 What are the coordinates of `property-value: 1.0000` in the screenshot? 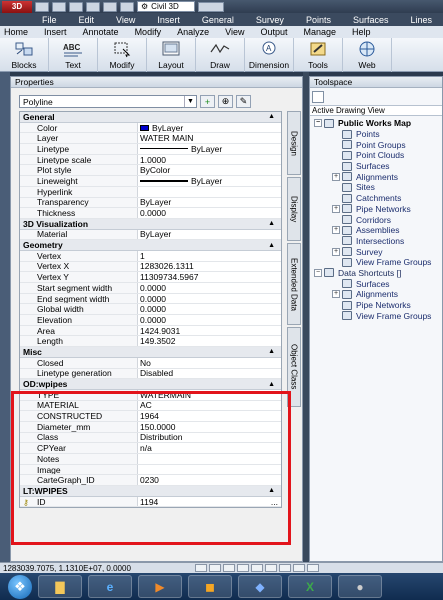 It's located at (209, 160).